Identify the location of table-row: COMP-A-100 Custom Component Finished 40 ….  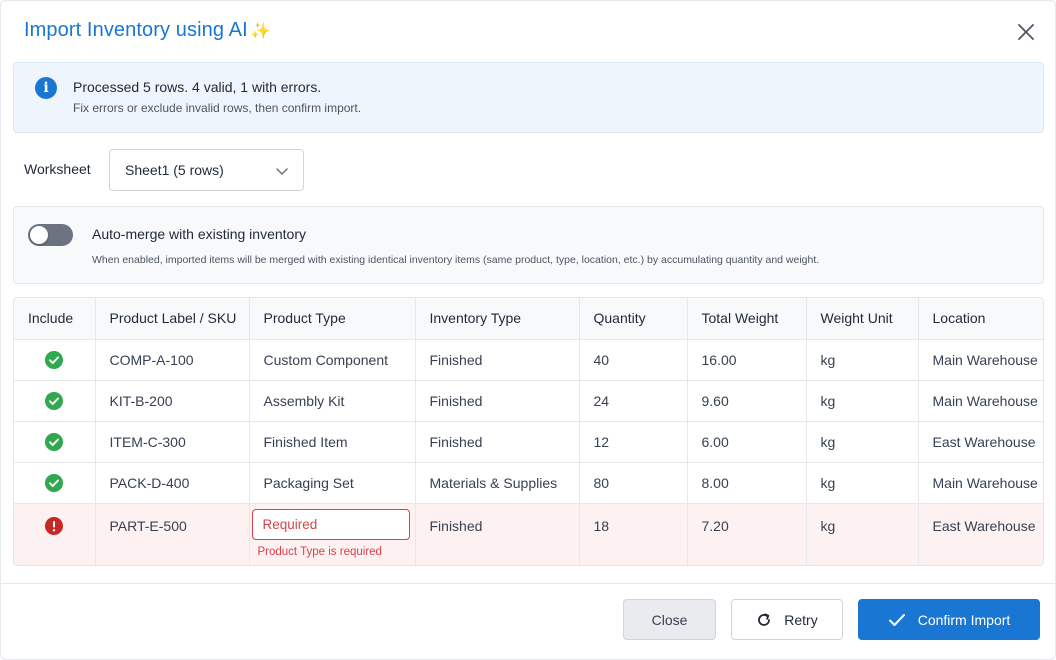
(528, 360).